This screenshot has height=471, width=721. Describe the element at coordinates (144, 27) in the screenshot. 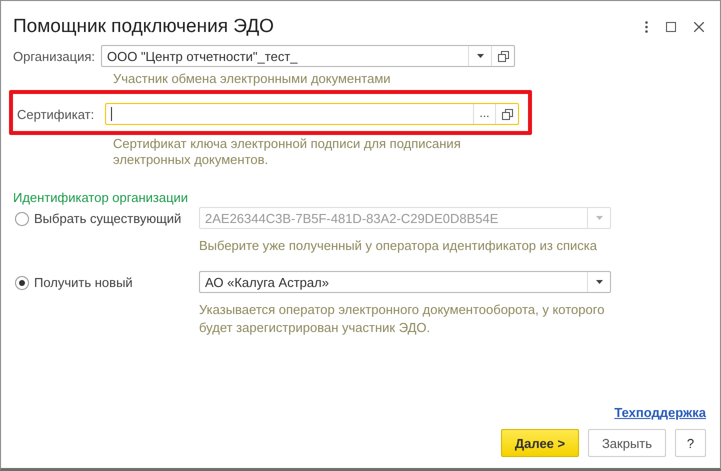

I see `window-title: Помощник подключения ЭДО` at that location.